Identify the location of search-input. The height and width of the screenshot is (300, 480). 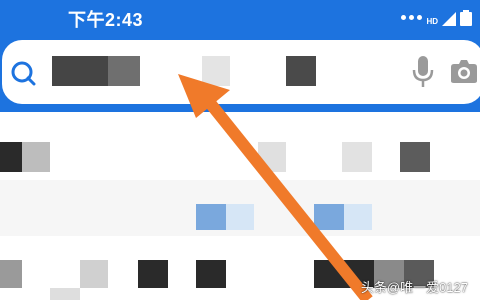
(184, 71).